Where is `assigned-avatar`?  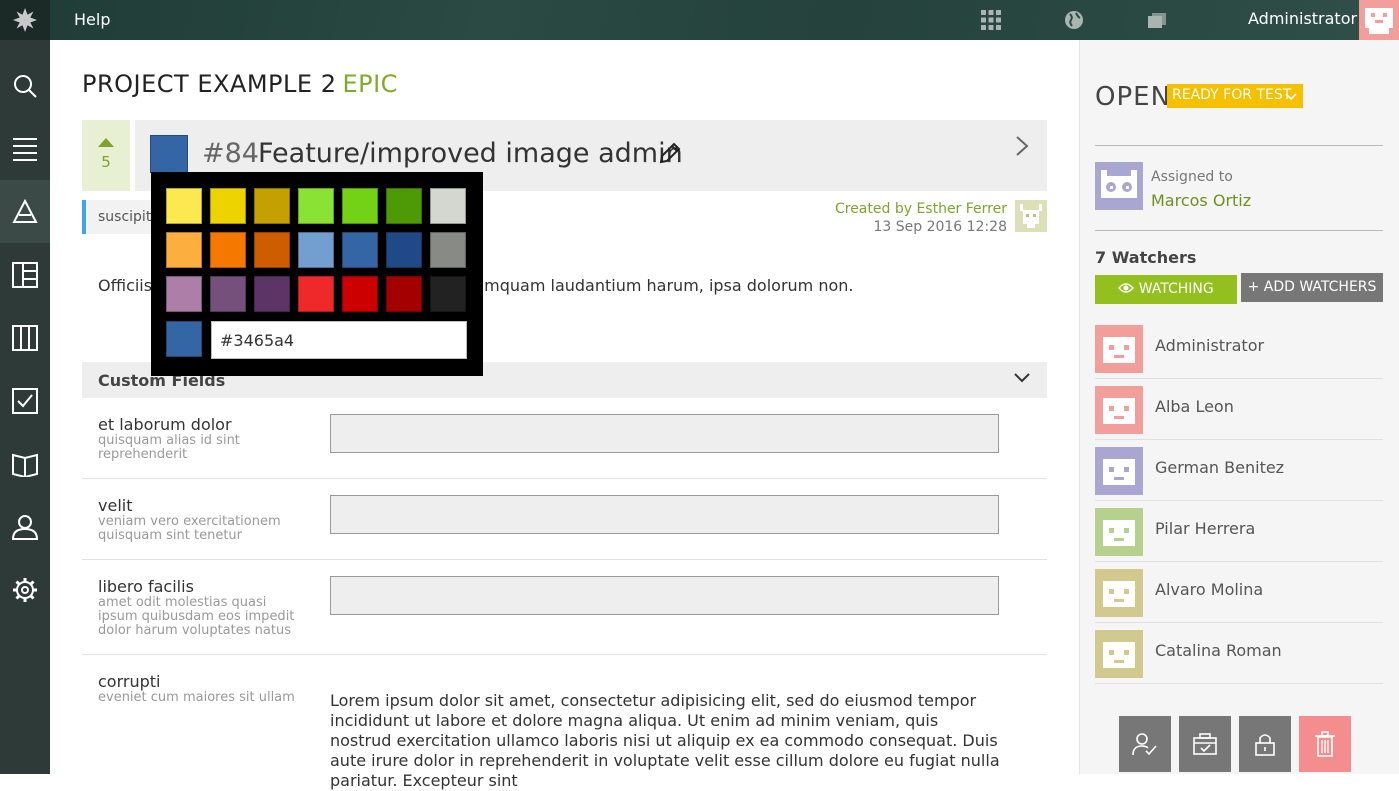 assigned-avatar is located at coordinates (1119, 186).